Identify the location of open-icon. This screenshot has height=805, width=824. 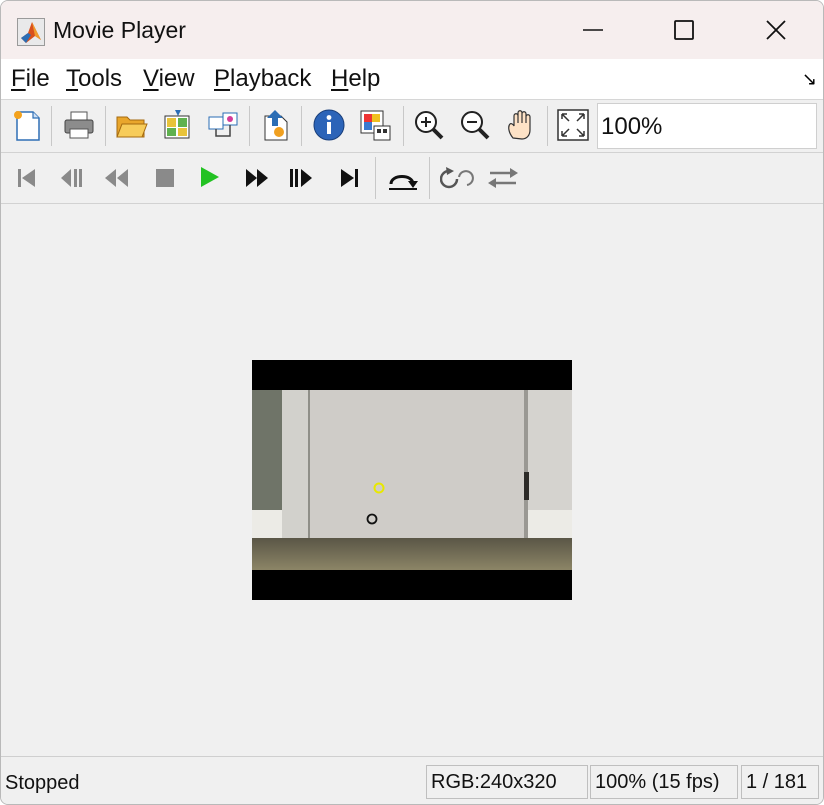
(132, 127).